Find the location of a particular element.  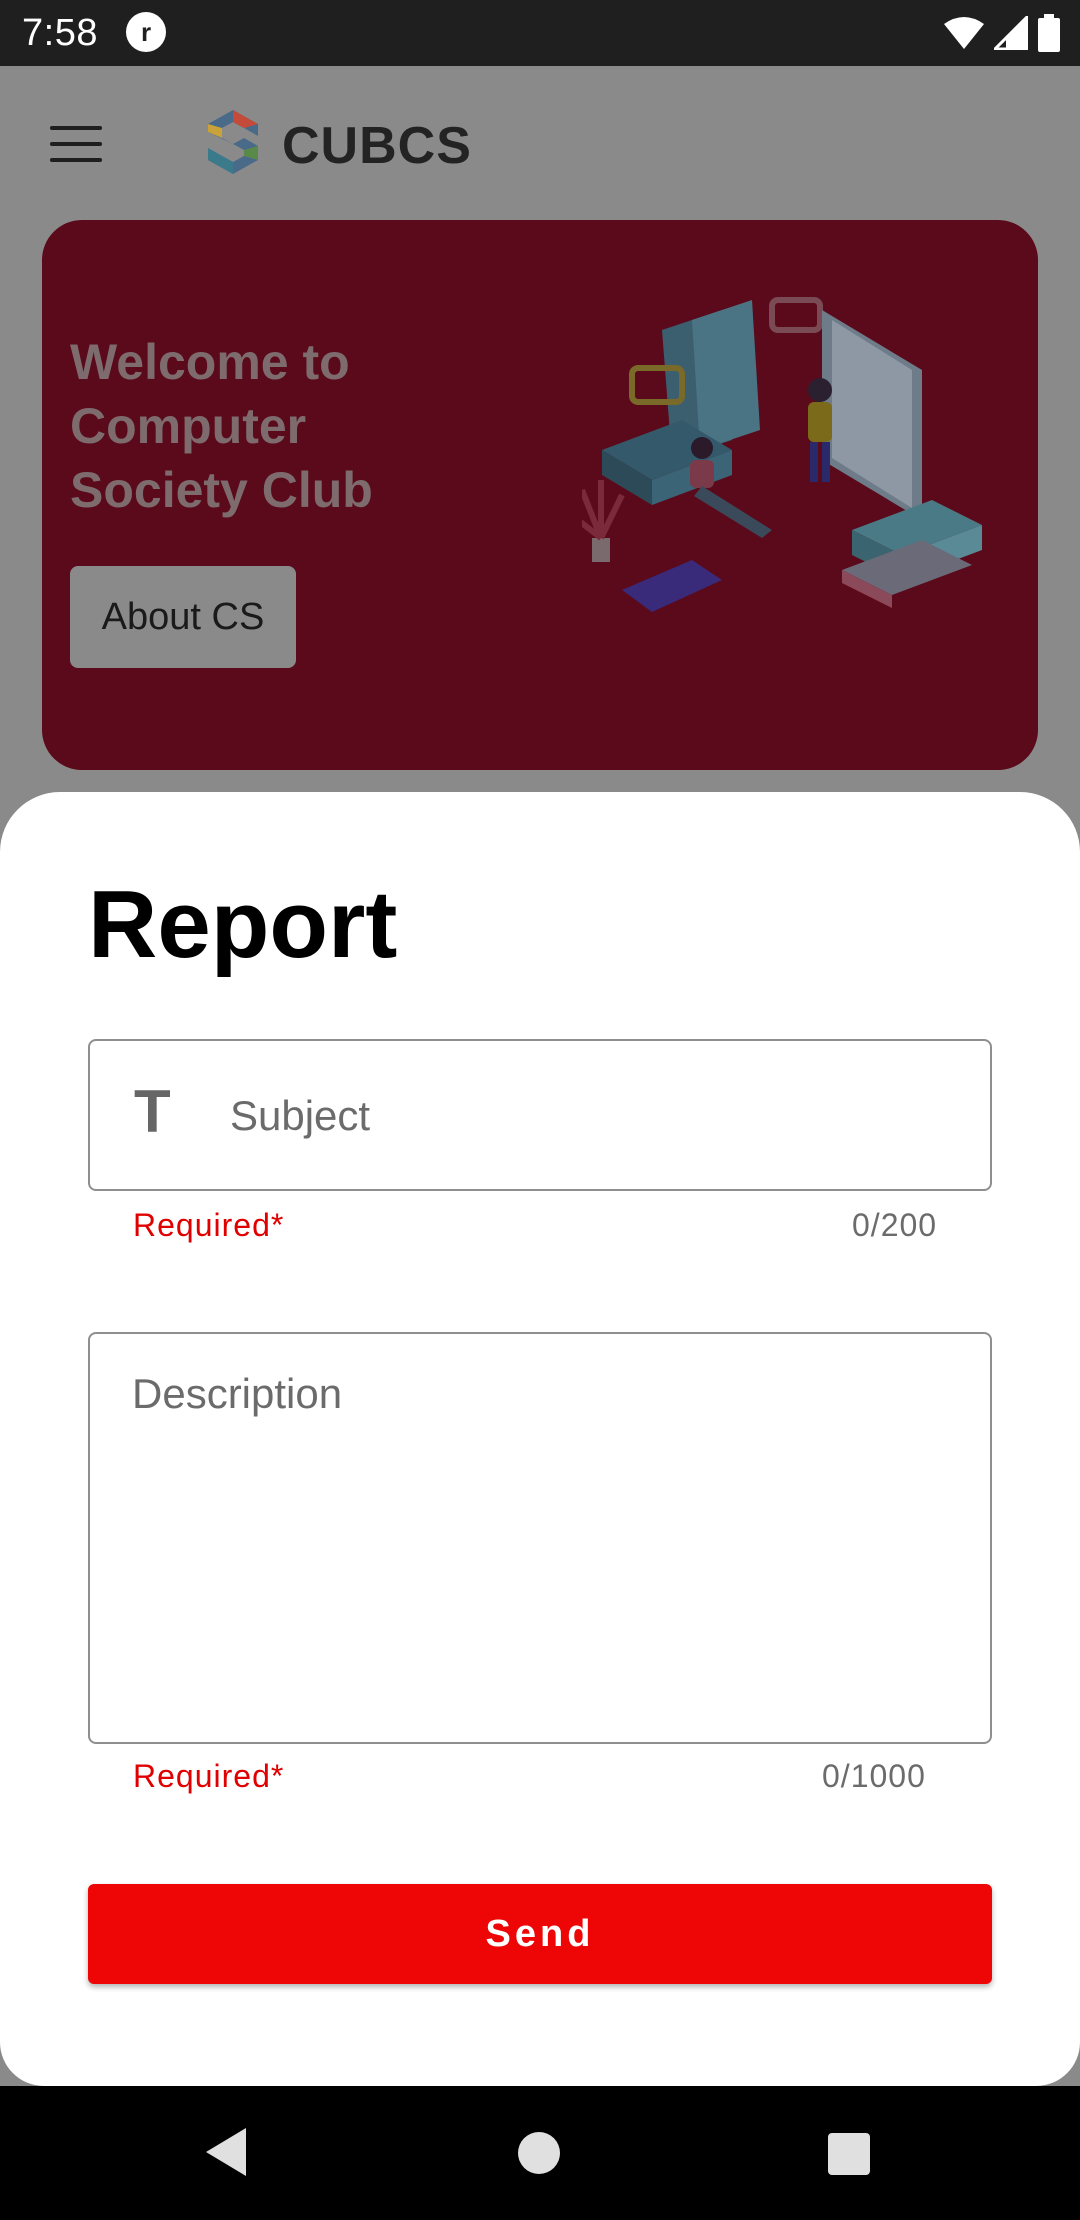

status-icons is located at coordinates (1002, 33).